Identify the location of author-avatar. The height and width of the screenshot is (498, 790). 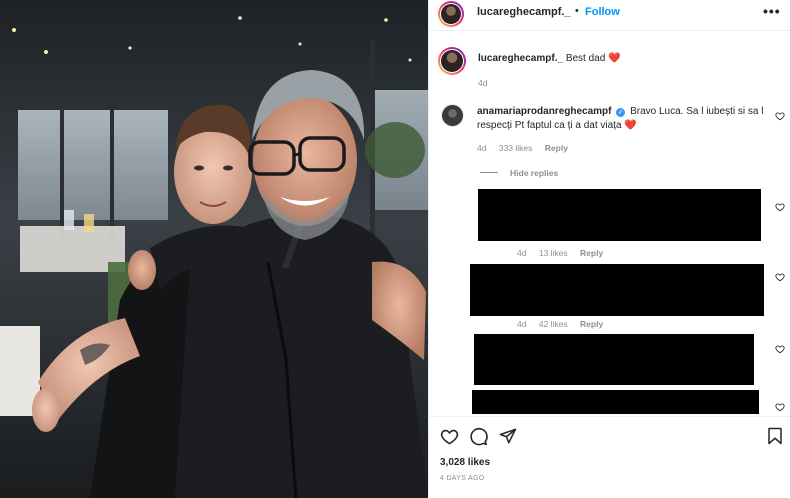
(451, 14).